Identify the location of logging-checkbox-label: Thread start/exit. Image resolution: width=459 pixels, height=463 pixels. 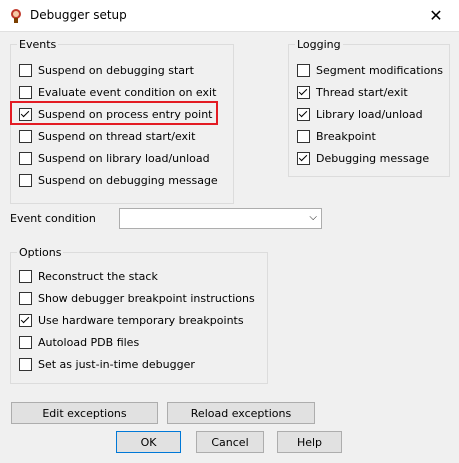
(362, 92).